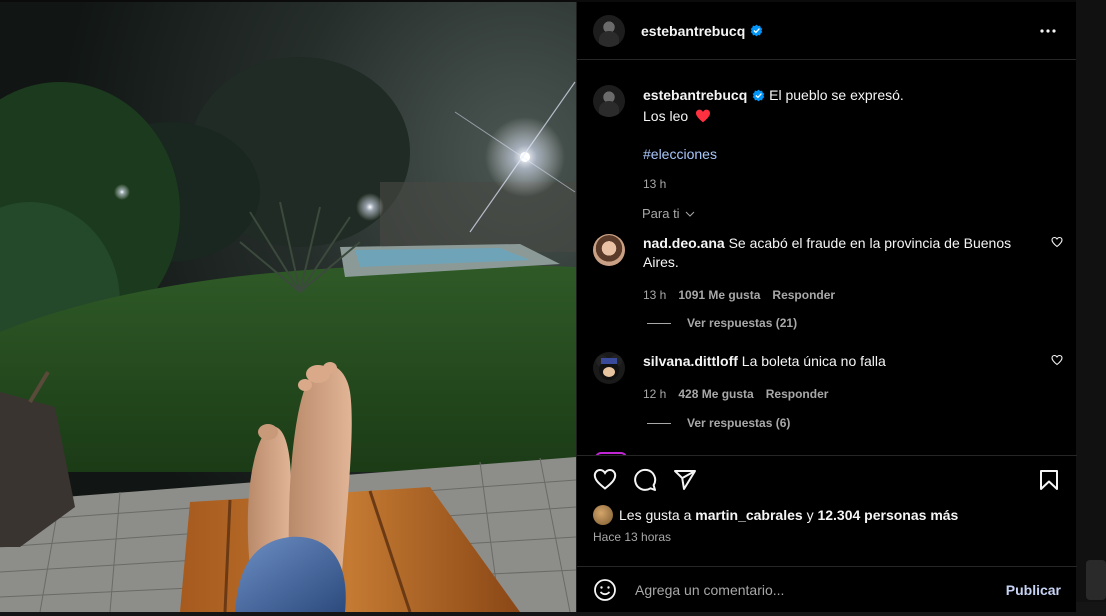 This screenshot has height=616, width=1106. I want to click on publish-button: Publicar, so click(1033, 590).